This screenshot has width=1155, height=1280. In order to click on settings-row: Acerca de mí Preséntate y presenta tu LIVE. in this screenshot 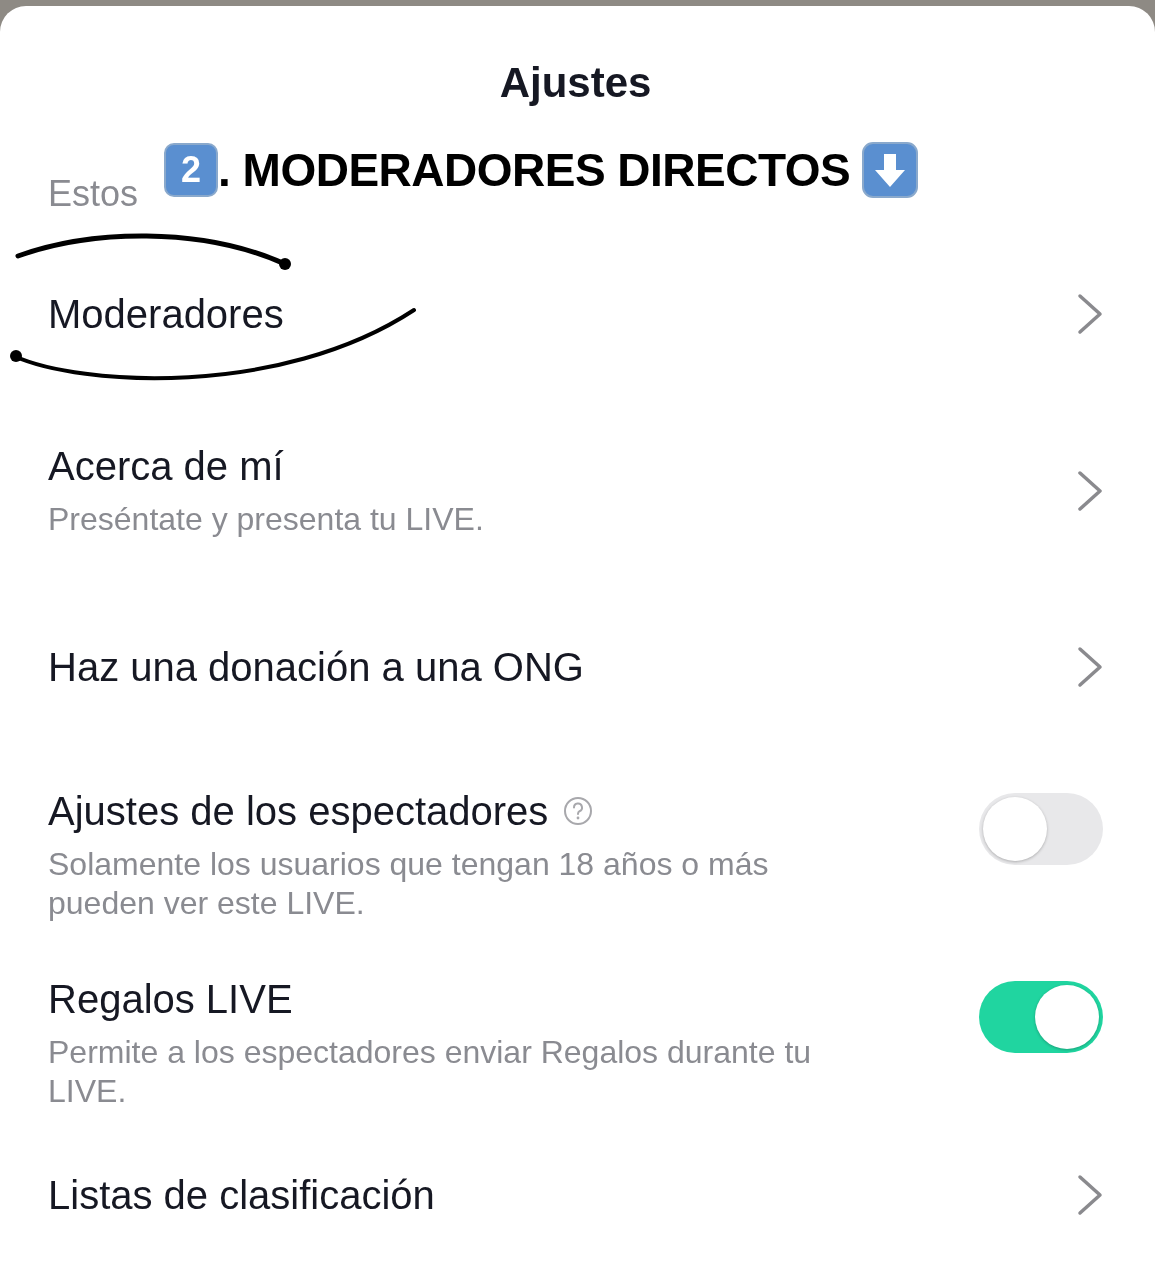, I will do `click(575, 490)`.